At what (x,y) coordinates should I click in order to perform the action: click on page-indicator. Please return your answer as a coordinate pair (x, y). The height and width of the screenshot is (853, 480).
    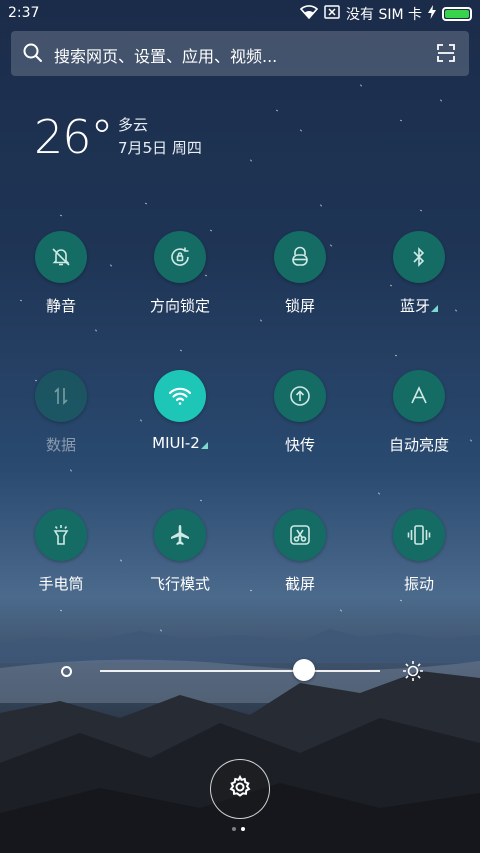
    Looking at the image, I should click on (238, 829).